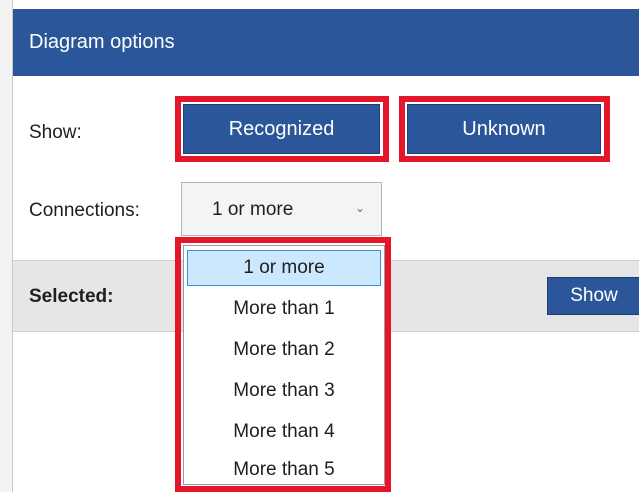  Describe the element at coordinates (84, 210) in the screenshot. I see `connections-label: Connections:` at that location.